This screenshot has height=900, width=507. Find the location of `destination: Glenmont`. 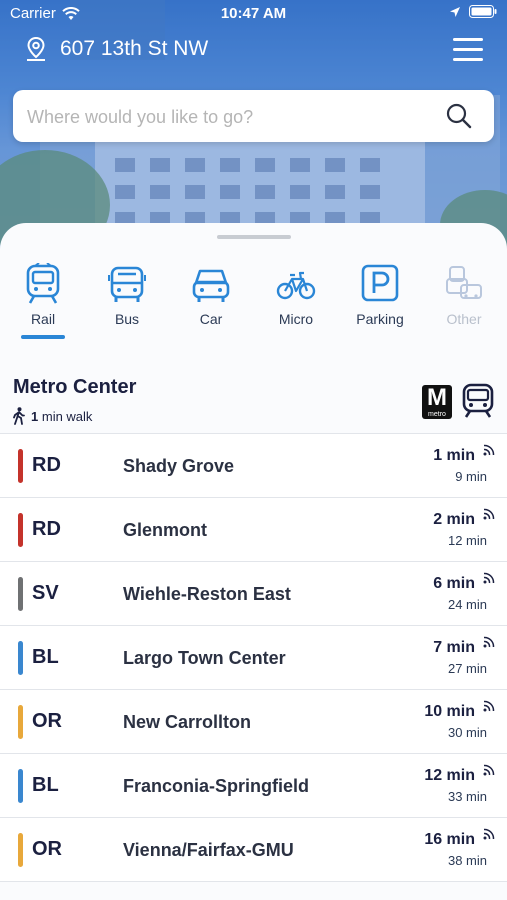

destination: Glenmont is located at coordinates (165, 530).